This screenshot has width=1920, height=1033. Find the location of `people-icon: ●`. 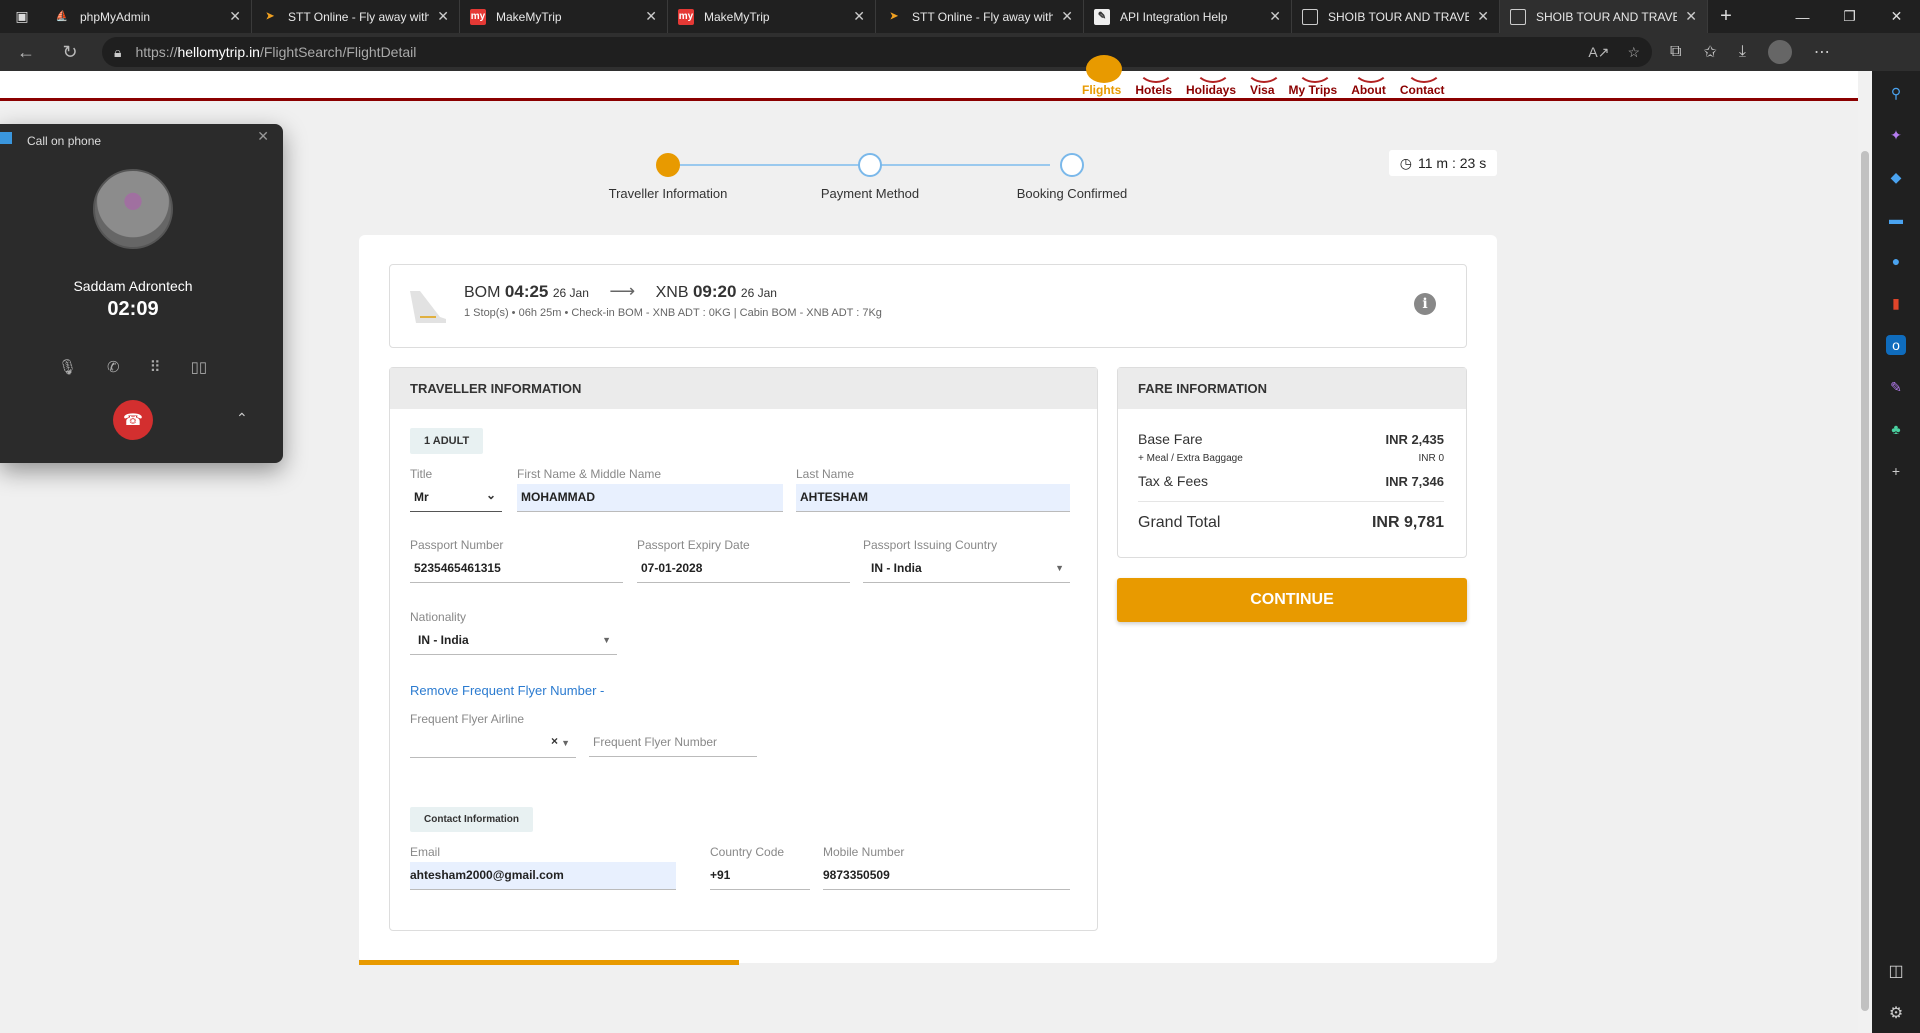

people-icon: ● is located at coordinates (1896, 261).